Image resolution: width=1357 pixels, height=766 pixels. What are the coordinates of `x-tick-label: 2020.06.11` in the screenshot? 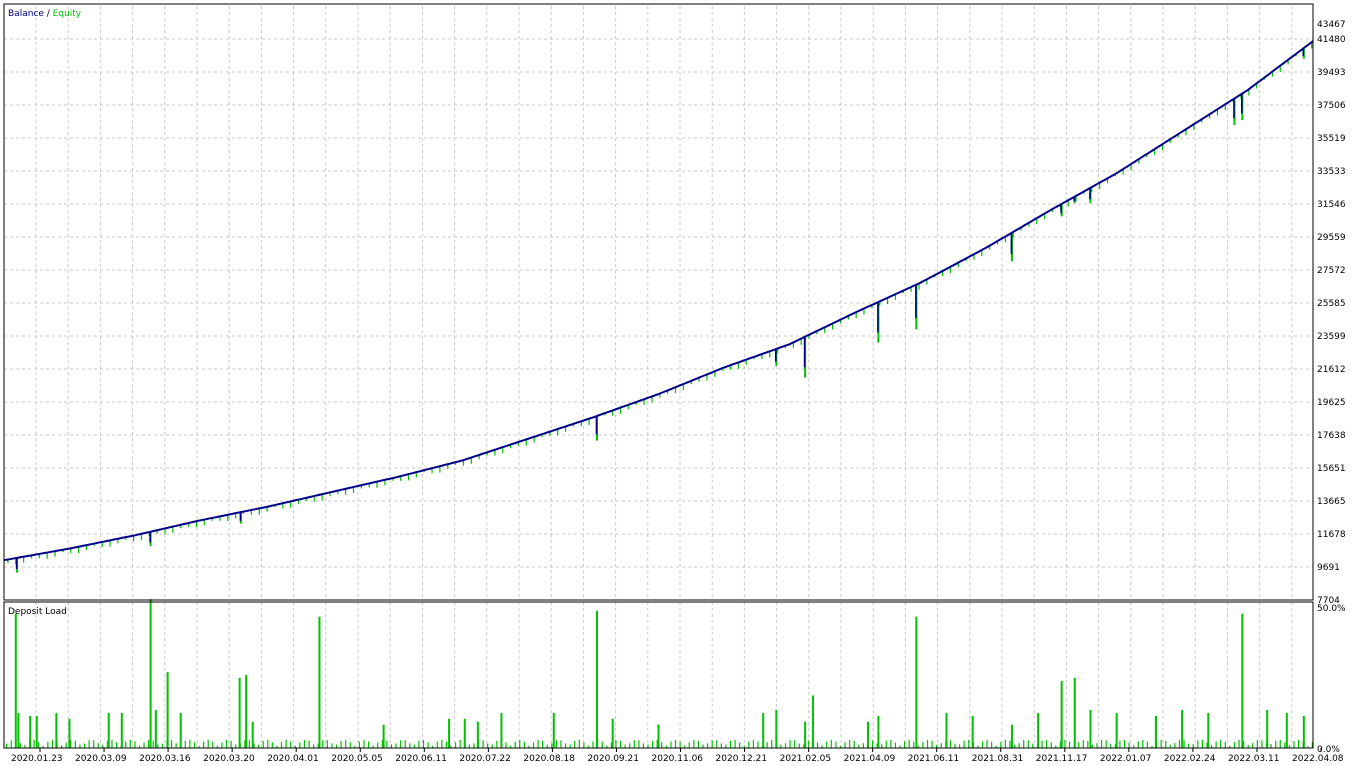 It's located at (421, 759).